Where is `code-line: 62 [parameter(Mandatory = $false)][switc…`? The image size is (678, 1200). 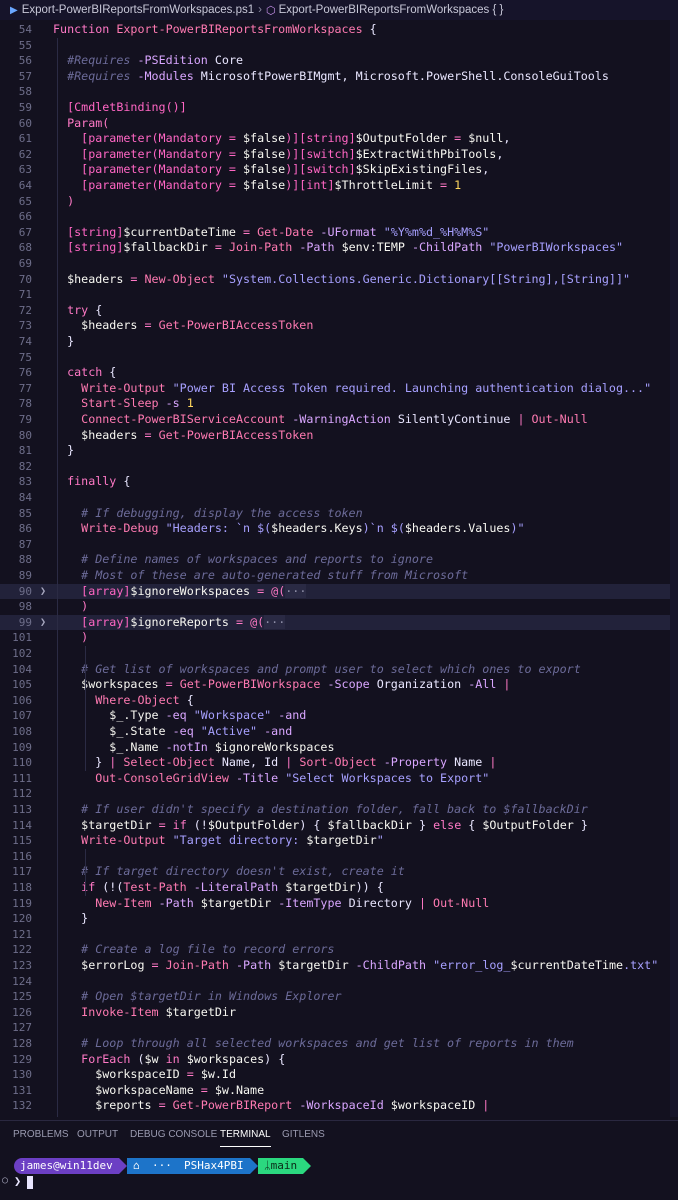
code-line: 62 [parameter(Mandatory = $false)][switc… is located at coordinates (339, 155).